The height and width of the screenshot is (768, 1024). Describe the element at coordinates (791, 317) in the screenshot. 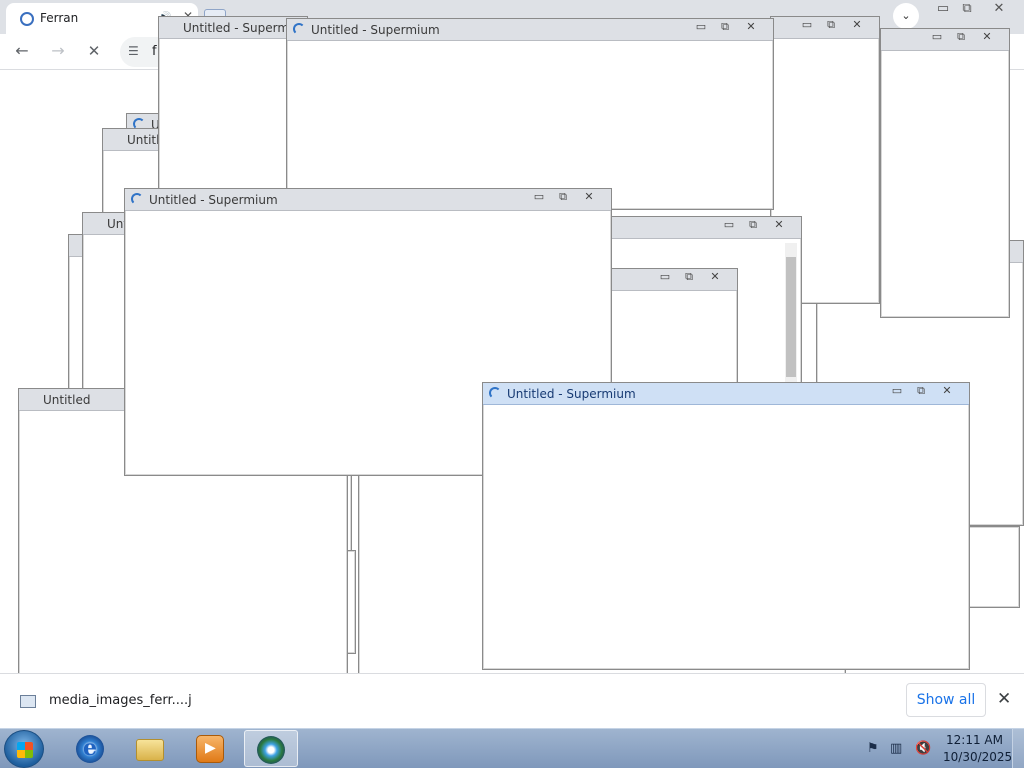

I see `scrollbar-thumb` at that location.